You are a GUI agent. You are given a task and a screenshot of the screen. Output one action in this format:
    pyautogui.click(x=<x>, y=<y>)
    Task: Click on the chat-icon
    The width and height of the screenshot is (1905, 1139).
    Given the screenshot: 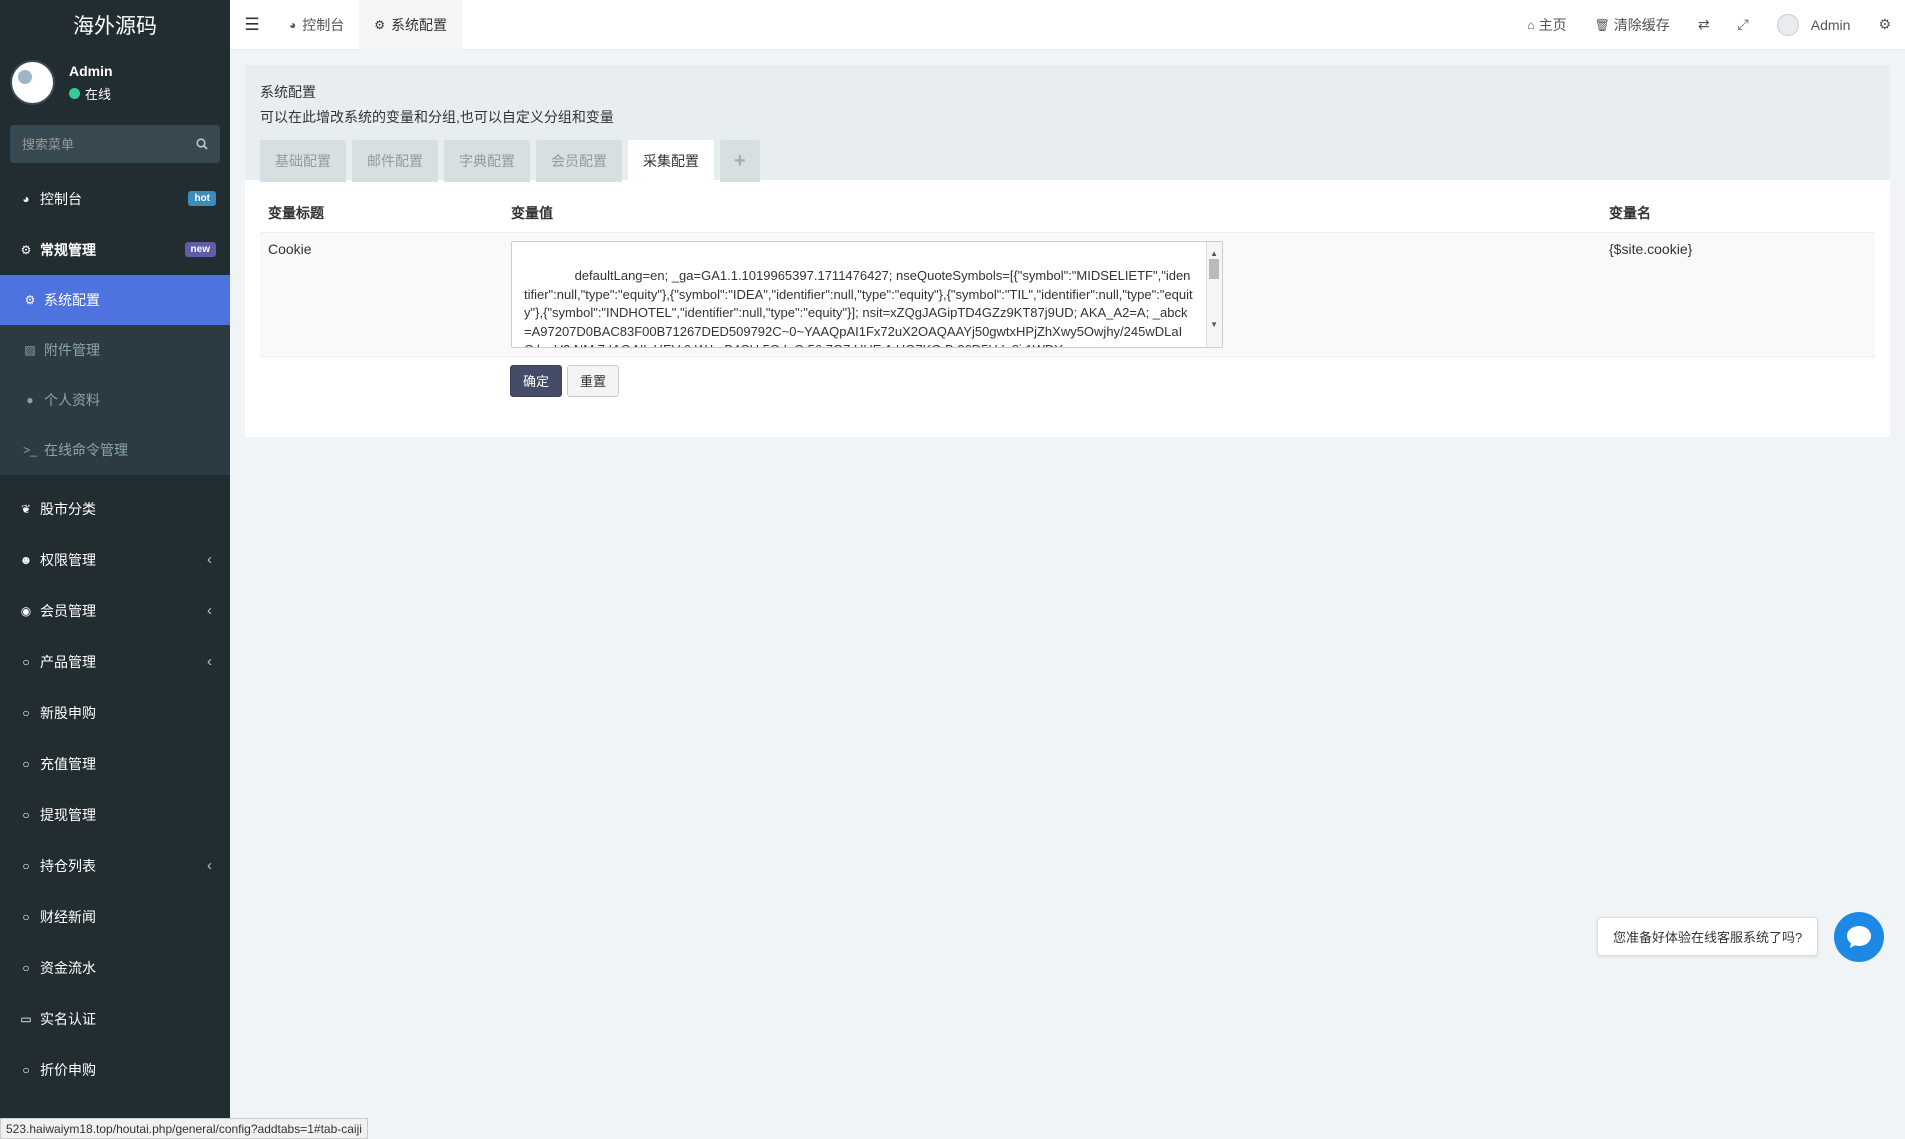 What is the action you would take?
    pyautogui.click(x=1859, y=937)
    